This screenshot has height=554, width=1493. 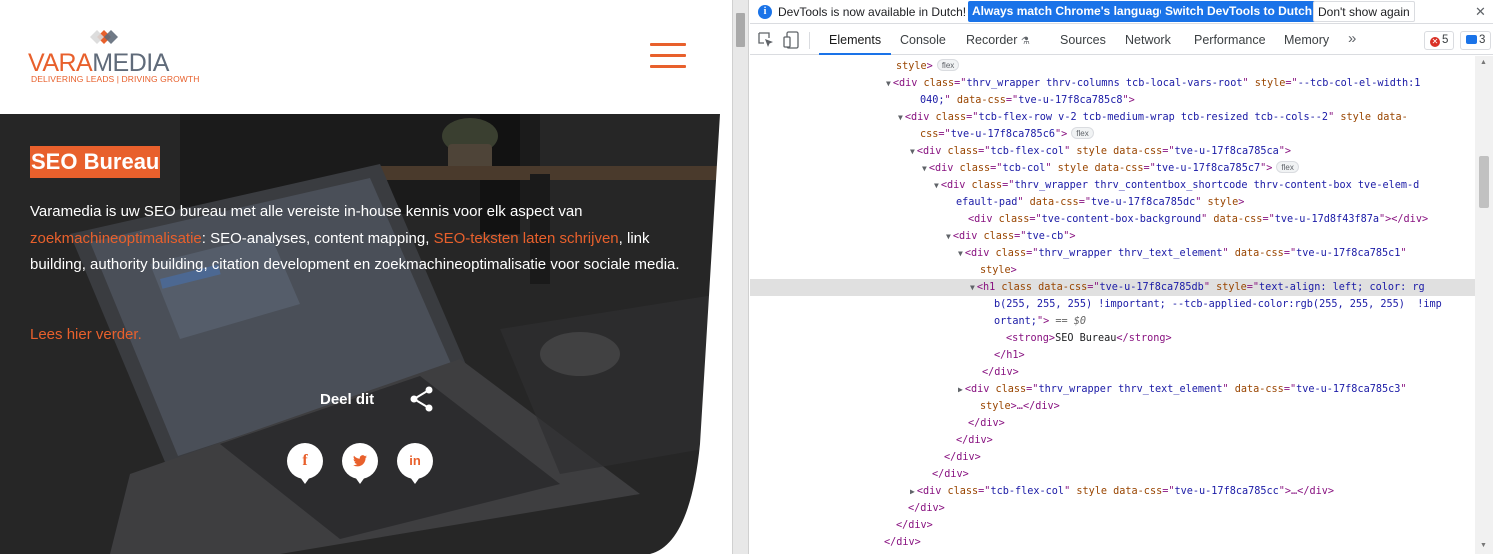 What do you see at coordinates (1035, 406) in the screenshot?
I see `dom-token: >…</div>` at bounding box center [1035, 406].